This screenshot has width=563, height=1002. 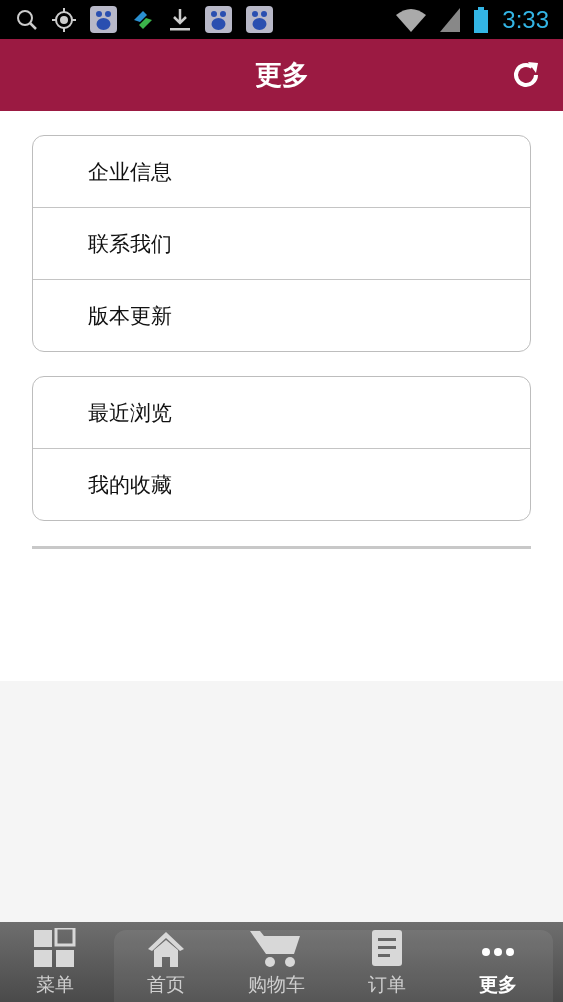 What do you see at coordinates (64, 19) in the screenshot?
I see `location-icon` at bounding box center [64, 19].